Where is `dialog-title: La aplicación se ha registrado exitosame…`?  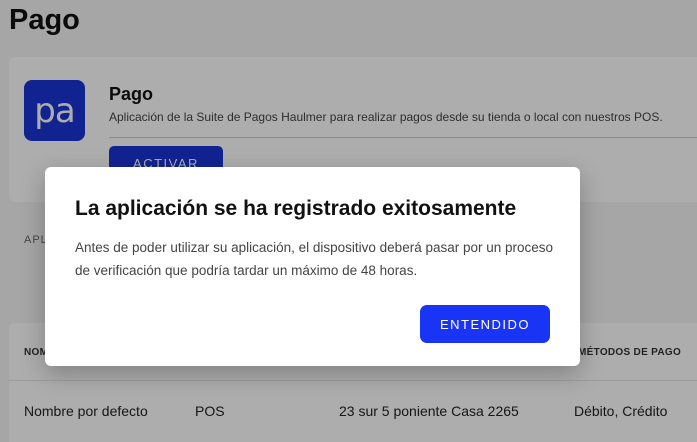
dialog-title: La aplicación se ha registrado exitosame… is located at coordinates (296, 208).